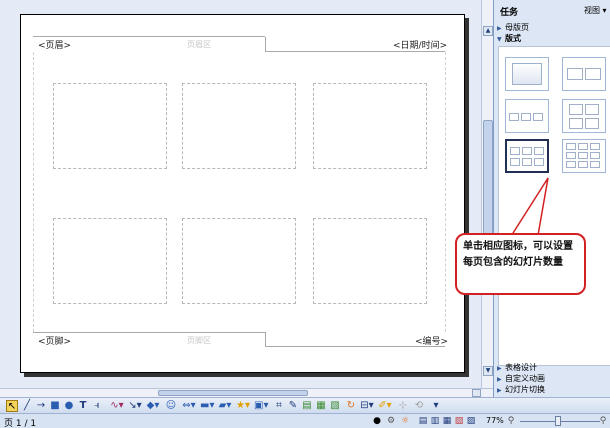 The width and height of the screenshot is (610, 428). What do you see at coordinates (41, 406) in the screenshot?
I see `arrow-line-icon: →` at bounding box center [41, 406].